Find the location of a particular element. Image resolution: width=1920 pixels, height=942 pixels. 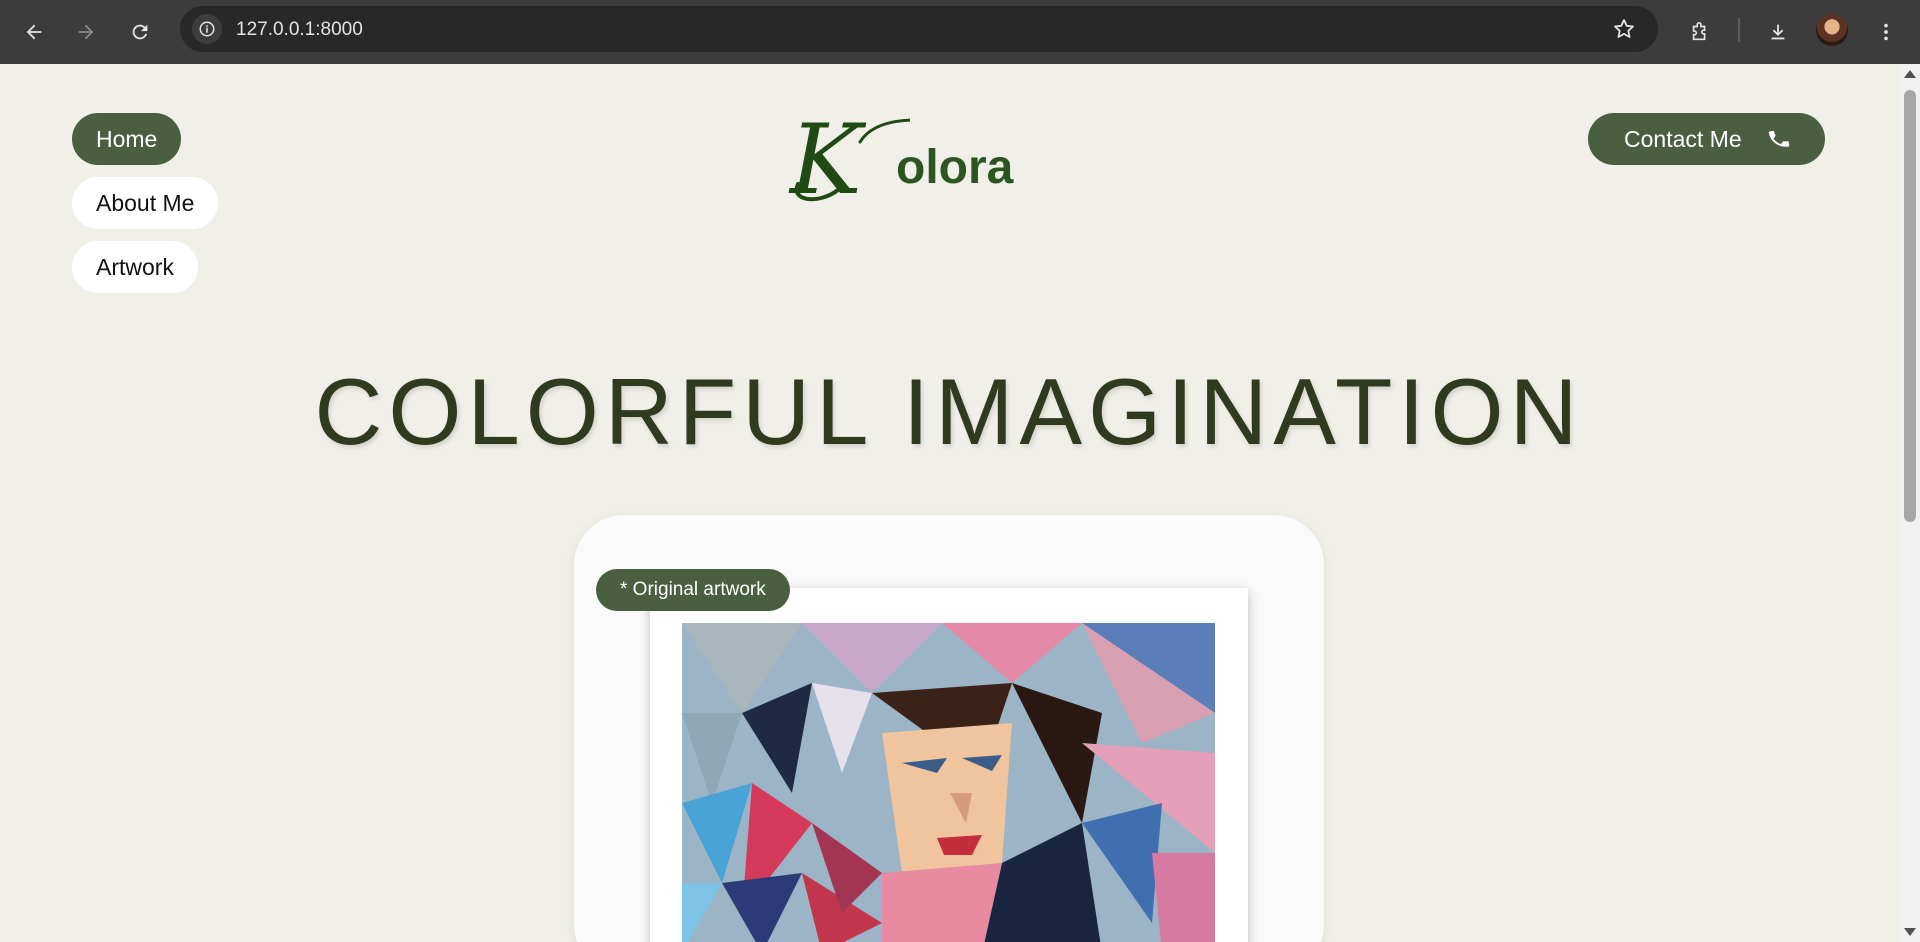

reload-icon is located at coordinates (140, 32).